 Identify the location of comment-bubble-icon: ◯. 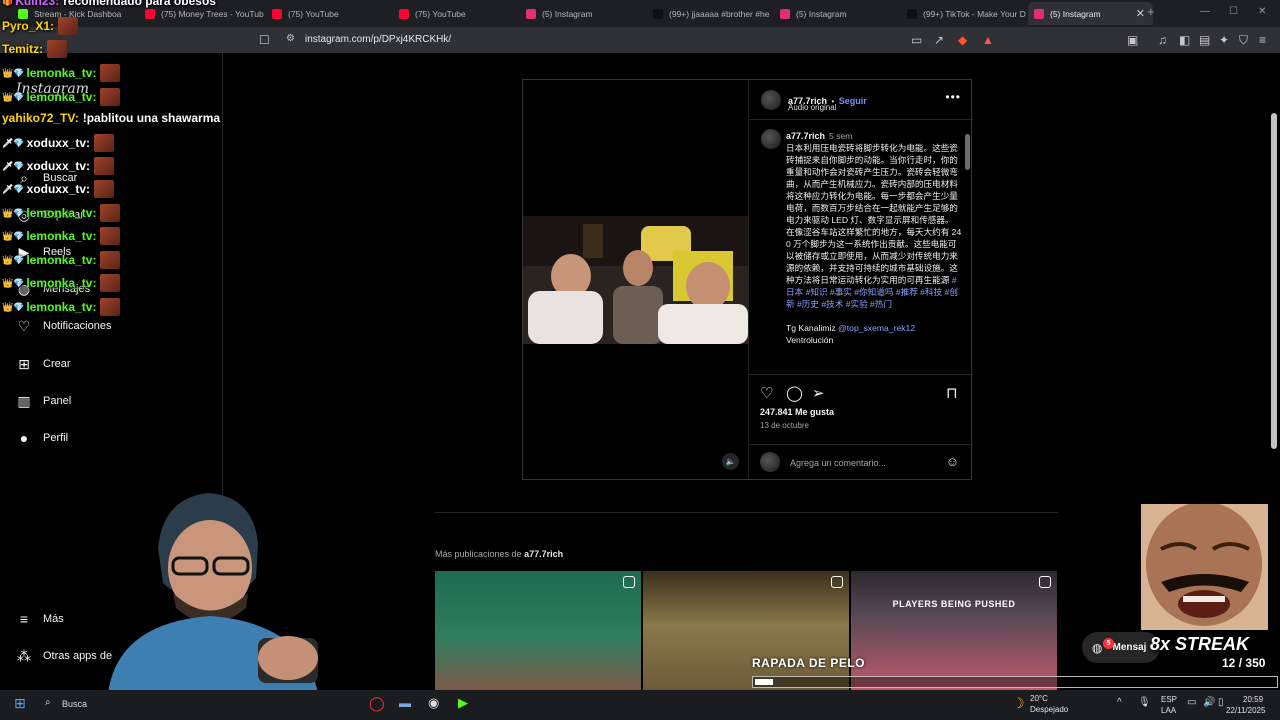
(794, 393).